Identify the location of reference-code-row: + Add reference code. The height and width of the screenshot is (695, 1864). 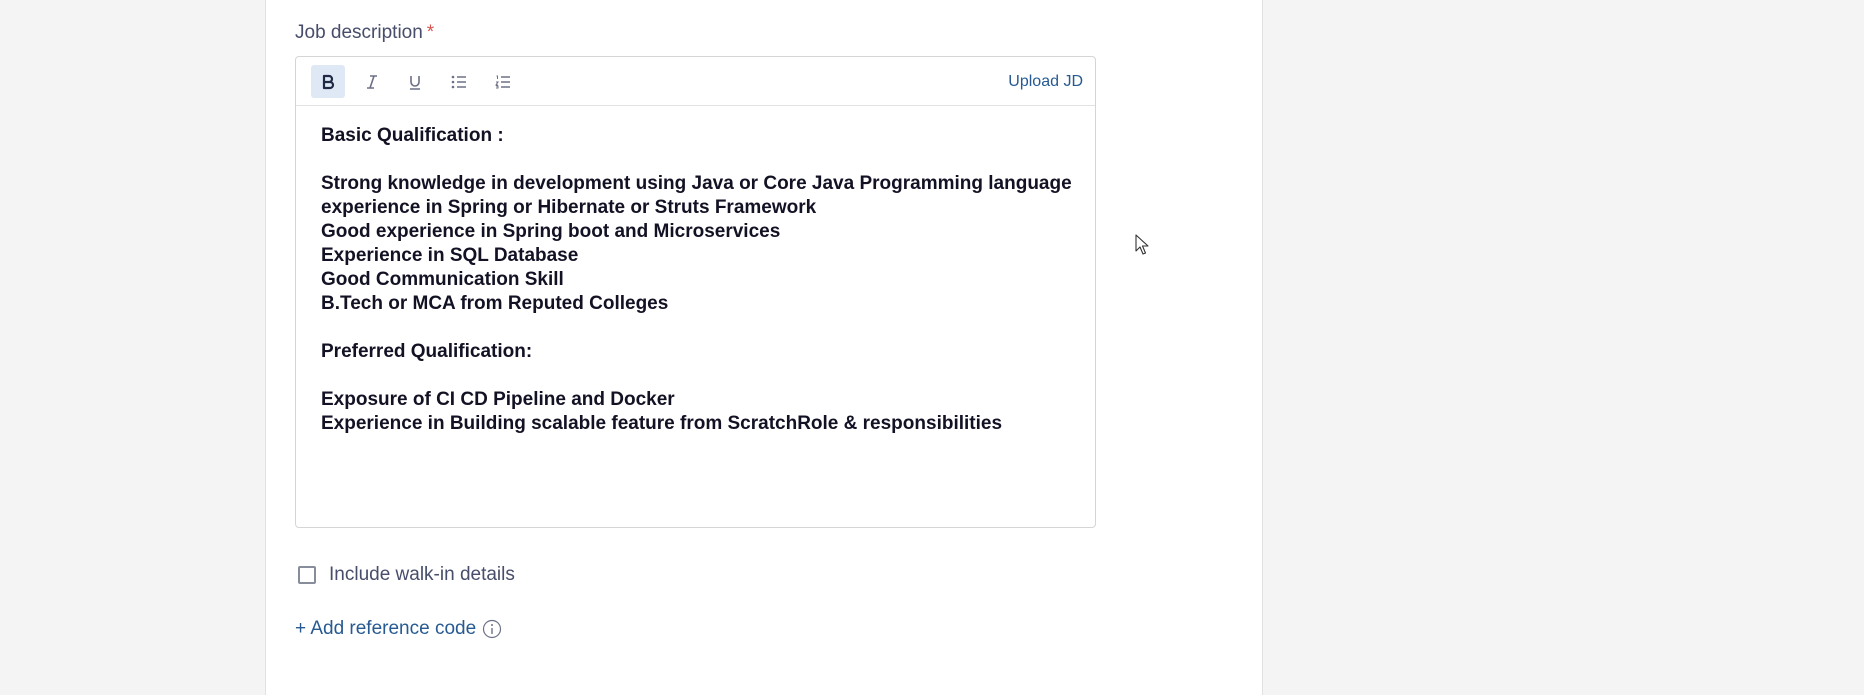
(398, 629).